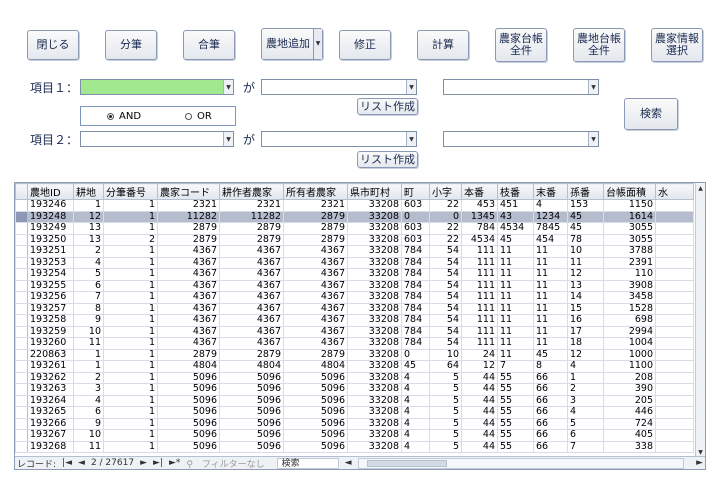 The width and height of the screenshot is (720, 477). I want to click on column-header: 町, so click(415, 191).